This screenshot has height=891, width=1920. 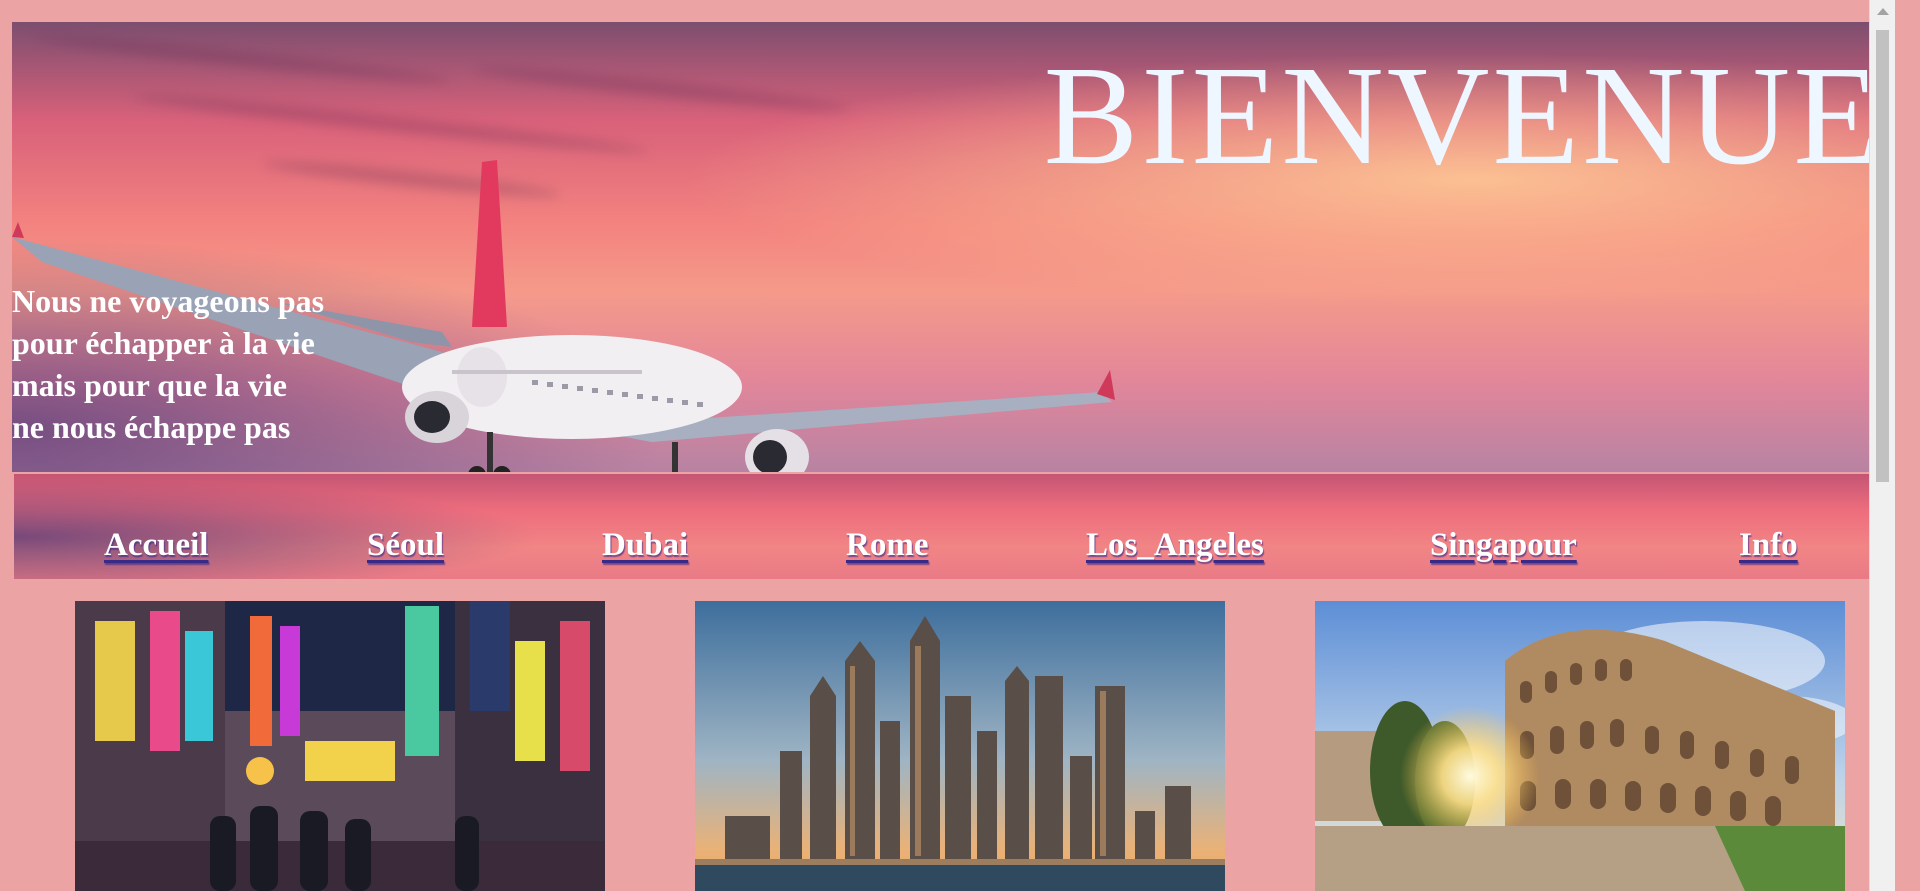 What do you see at coordinates (168, 301) in the screenshot?
I see `quote-line: Nous ne voyageons pas` at bounding box center [168, 301].